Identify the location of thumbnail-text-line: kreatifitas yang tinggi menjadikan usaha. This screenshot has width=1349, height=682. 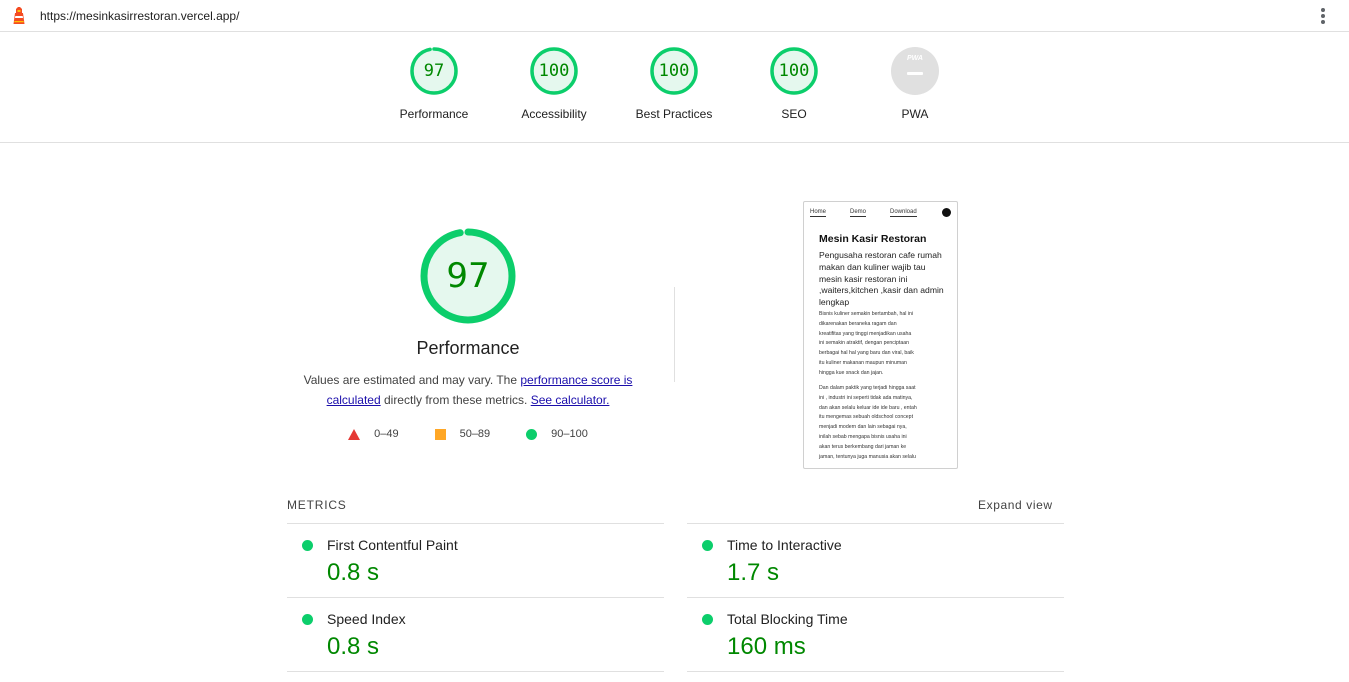
(865, 333).